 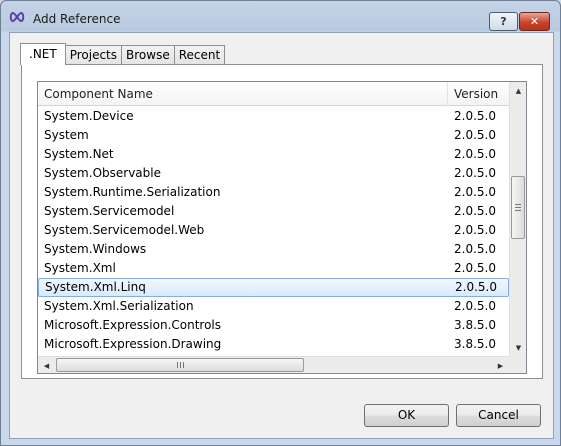 What do you see at coordinates (132, 192) in the screenshot?
I see `component-name-cell: System.Runtime.Serialization` at bounding box center [132, 192].